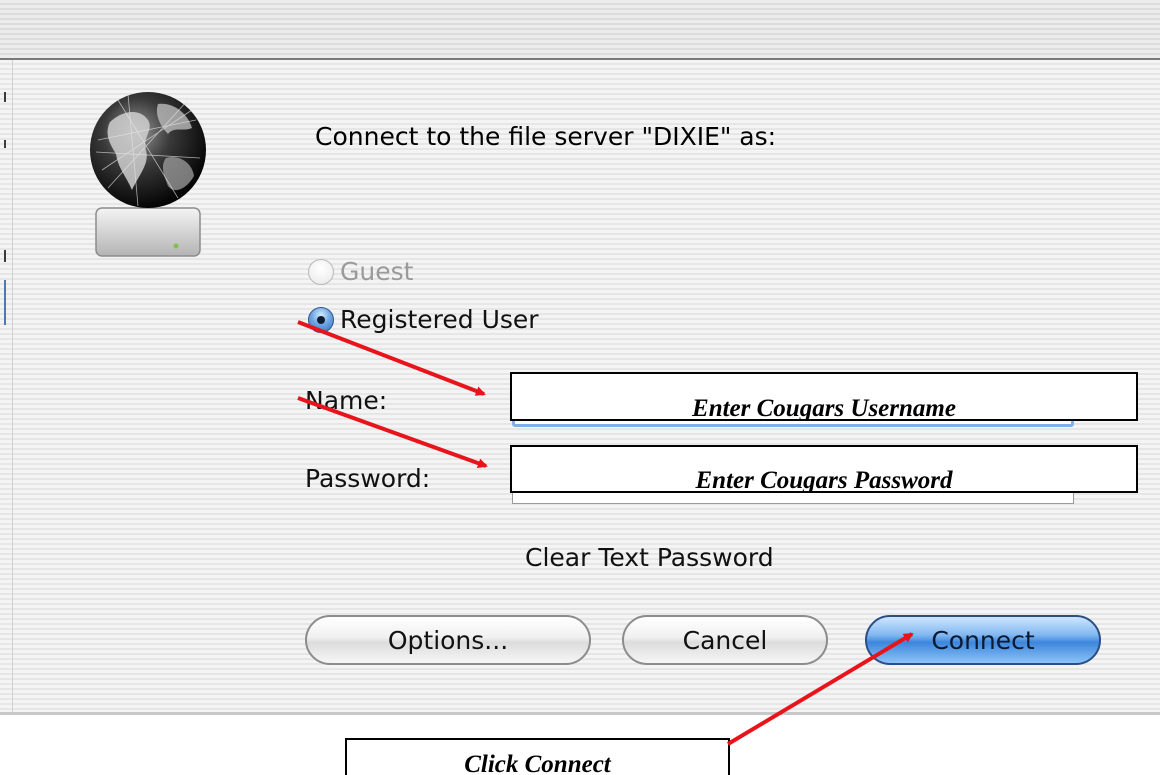 This screenshot has height=775, width=1160. I want to click on password-callout: Enter Cougars Password, so click(824, 469).